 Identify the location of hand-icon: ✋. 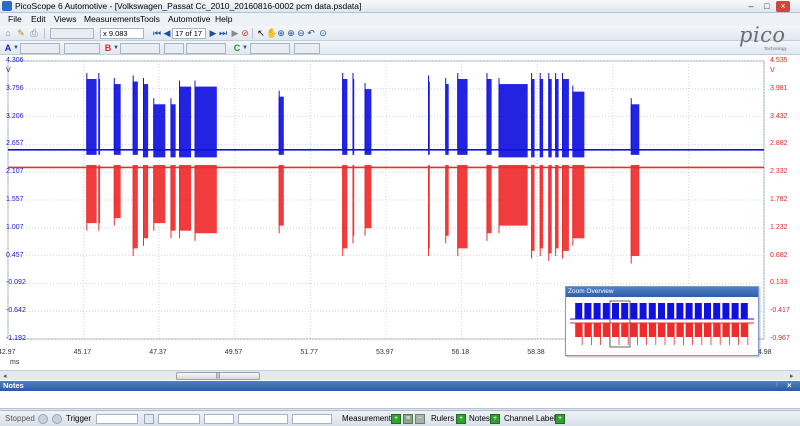
(271, 33).